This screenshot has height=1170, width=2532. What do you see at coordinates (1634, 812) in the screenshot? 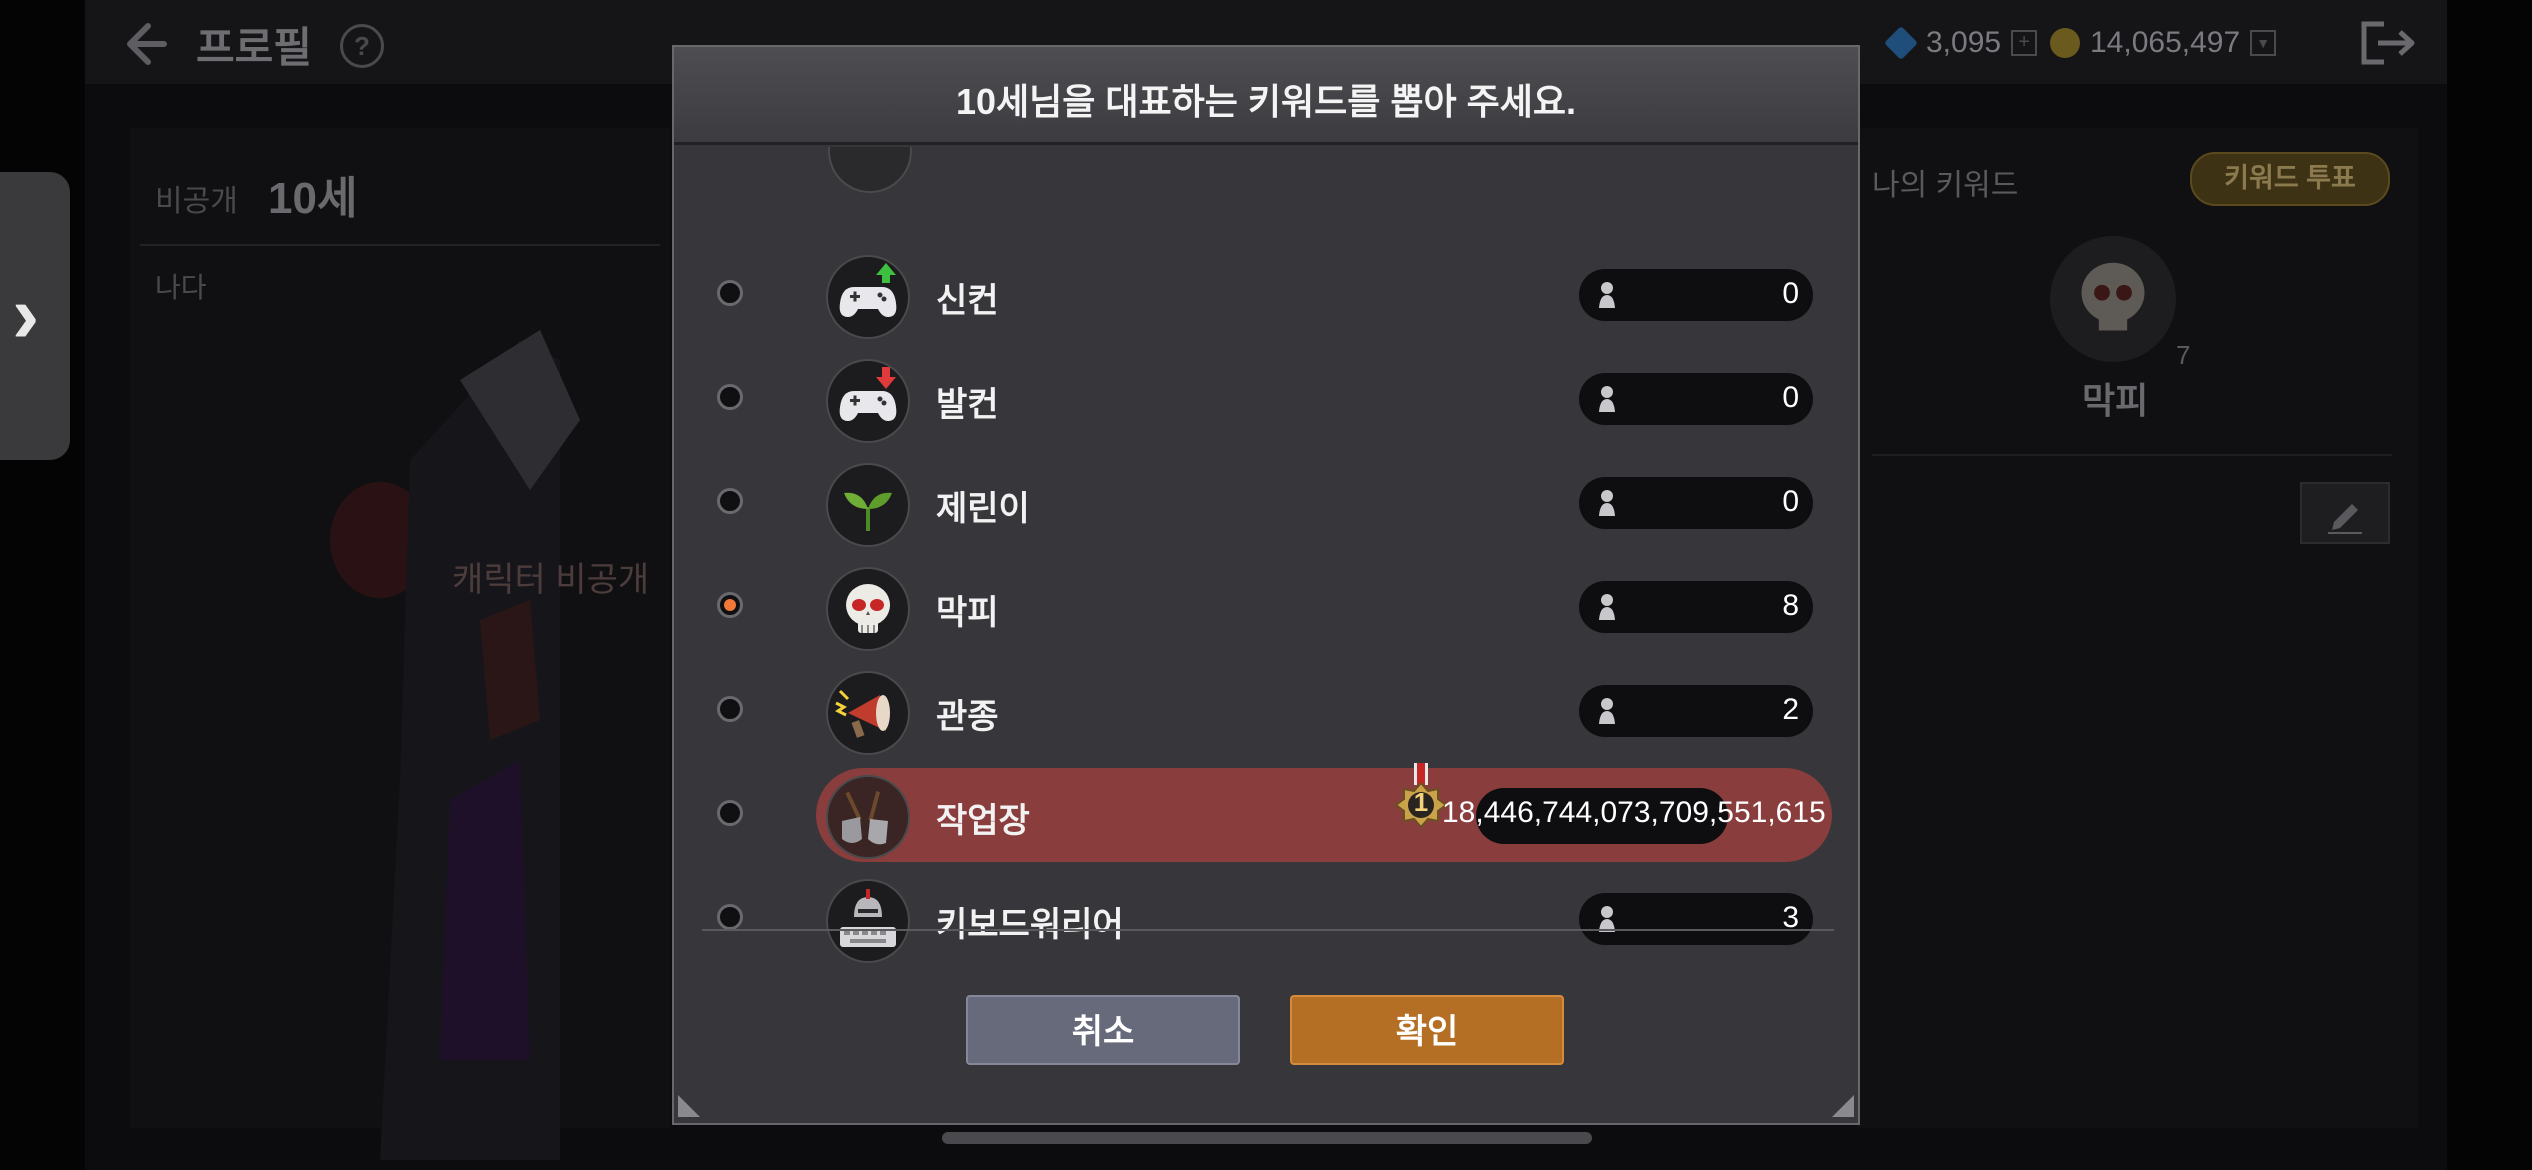
I see `vote-count: 18,446,744,073,709,551,615` at bounding box center [1634, 812].